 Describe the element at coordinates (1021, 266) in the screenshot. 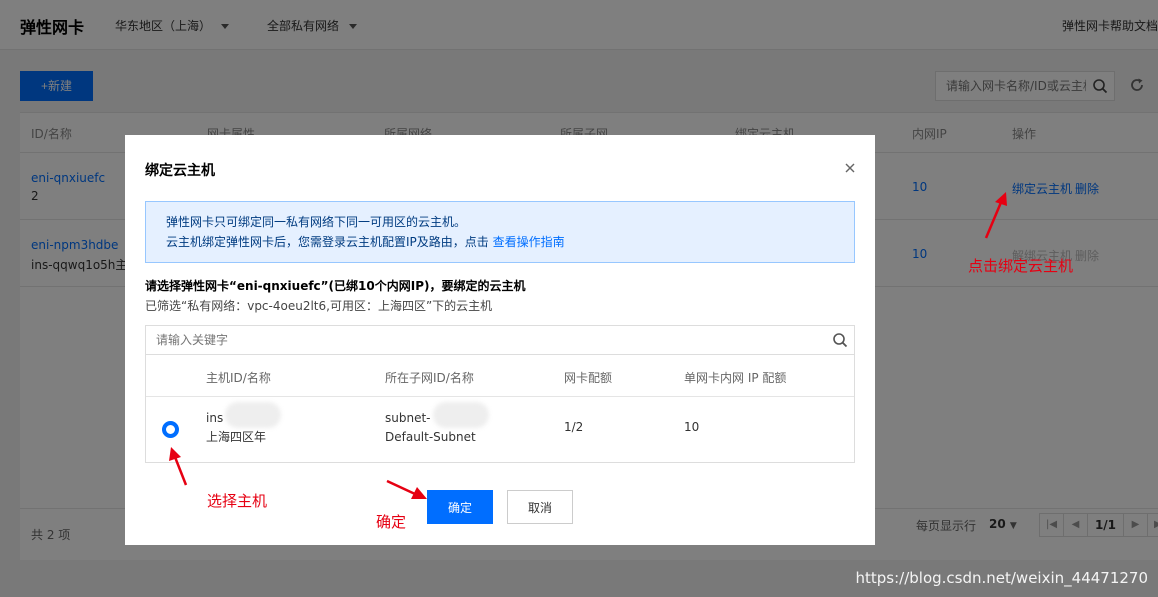

I see `bind-hint-annotation: 点击绑定云主机` at that location.